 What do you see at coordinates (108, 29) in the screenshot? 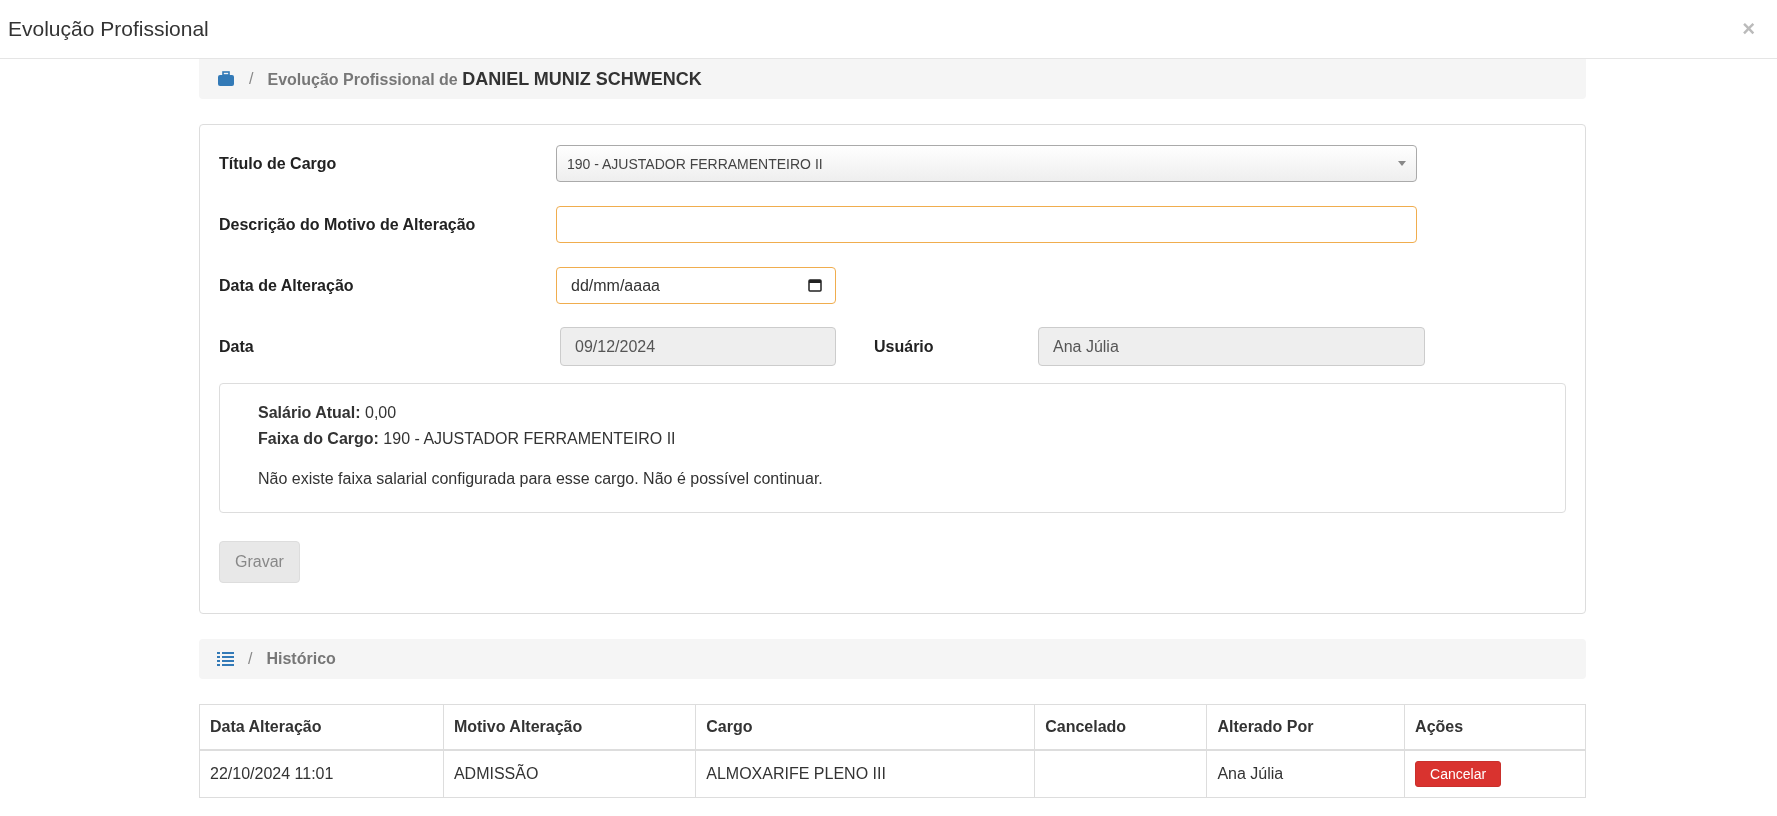
I see `window-title: Evolução Profissional` at bounding box center [108, 29].